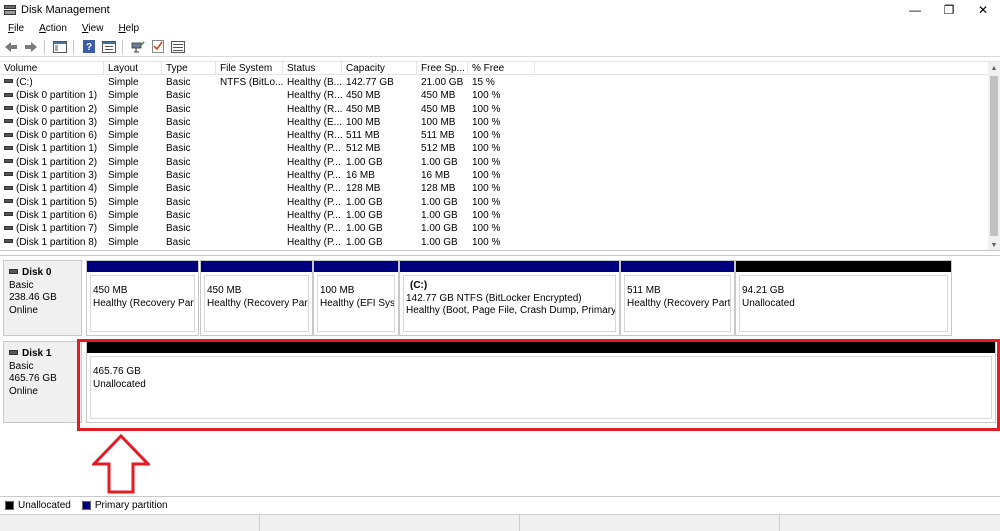 The height and width of the screenshot is (531, 1000). What do you see at coordinates (57, 149) in the screenshot?
I see `cell-text: (Disk 1 partition 1)` at bounding box center [57, 149].